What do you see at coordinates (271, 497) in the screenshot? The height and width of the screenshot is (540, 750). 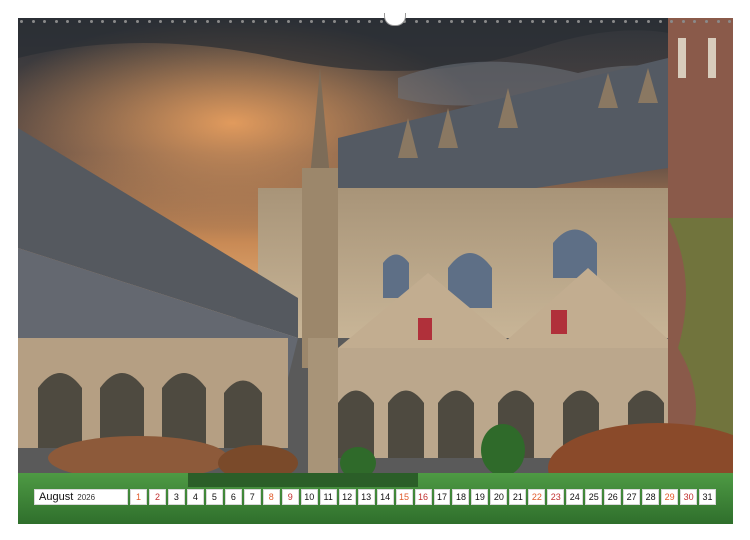 I see `day-cell: 8` at bounding box center [271, 497].